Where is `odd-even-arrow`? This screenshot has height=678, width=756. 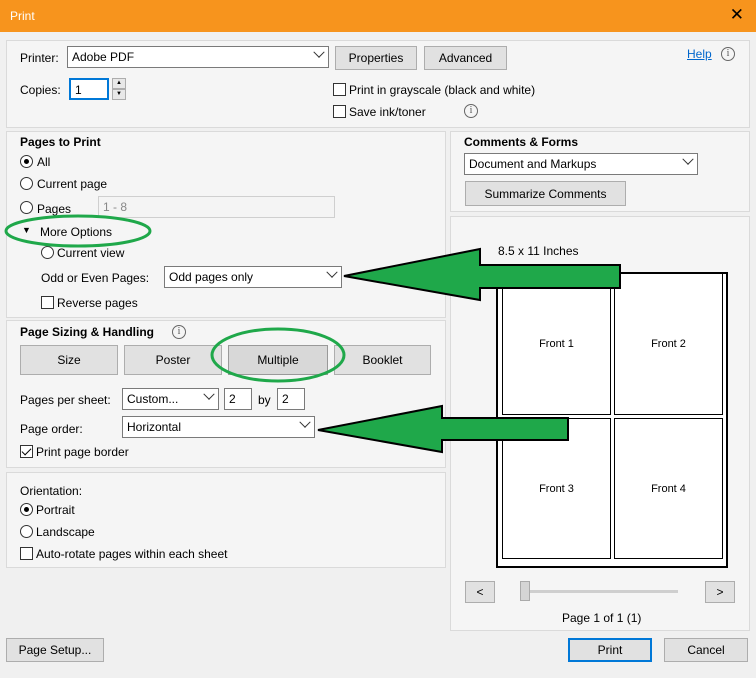 odd-even-arrow is located at coordinates (482, 274).